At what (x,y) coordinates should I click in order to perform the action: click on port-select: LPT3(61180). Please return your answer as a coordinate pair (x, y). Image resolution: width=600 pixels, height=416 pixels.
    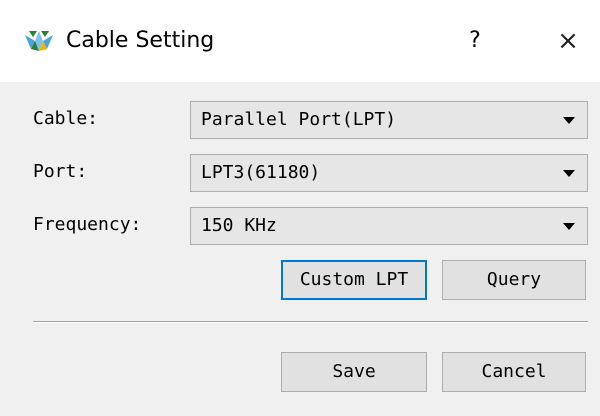
    Looking at the image, I should click on (389, 173).